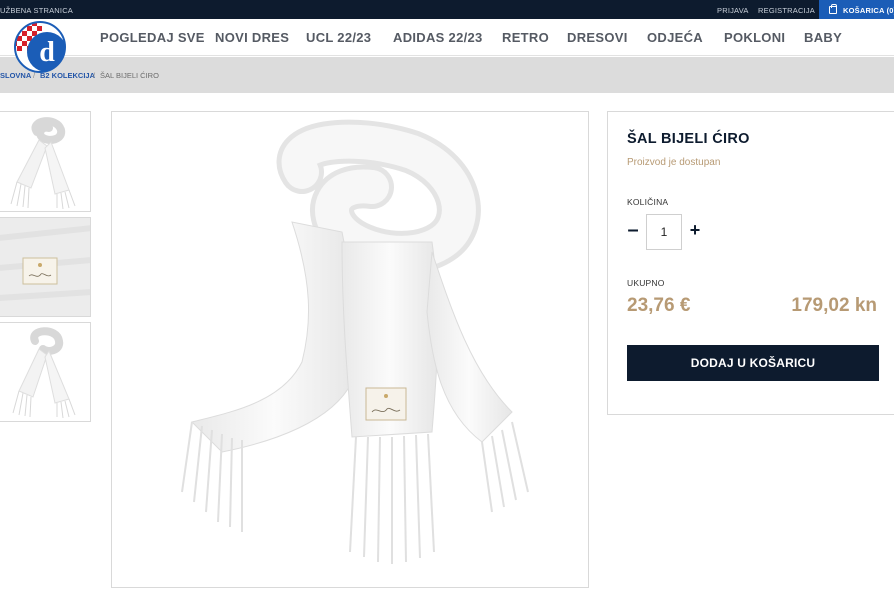 The width and height of the screenshot is (894, 596). I want to click on quantity-field, so click(664, 232).